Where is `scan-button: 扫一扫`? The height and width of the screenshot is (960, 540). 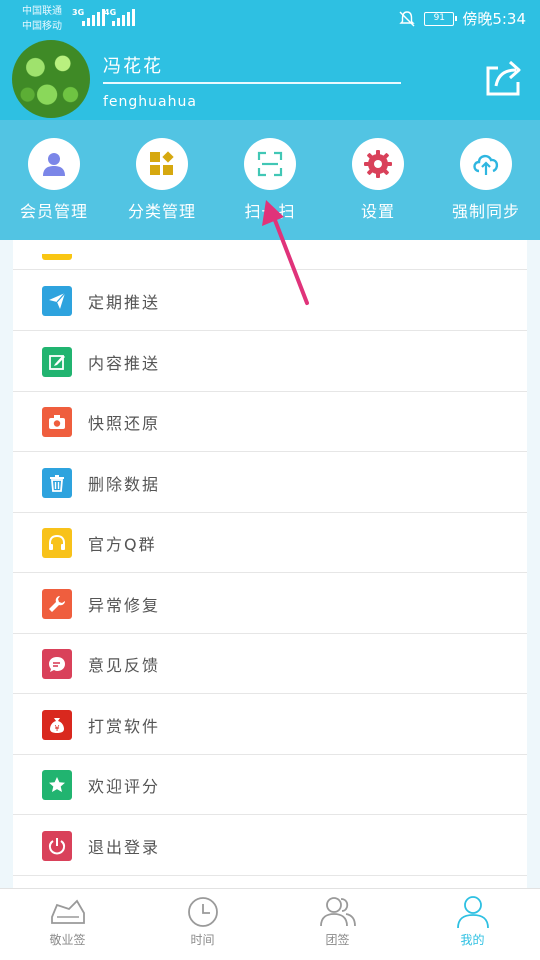
scan-button: 扫一扫 is located at coordinates (270, 180).